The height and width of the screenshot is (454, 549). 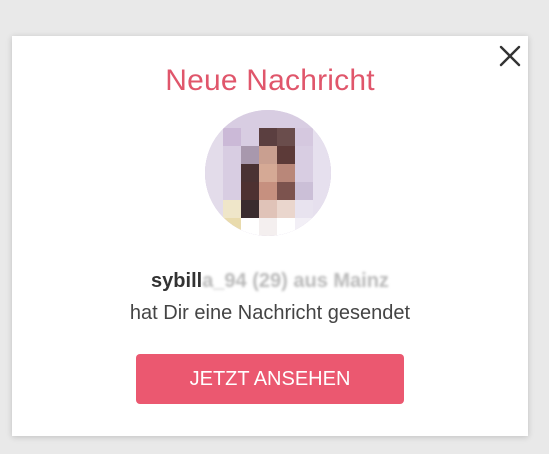 I want to click on sender-name-visible: sybill, so click(x=177, y=281).